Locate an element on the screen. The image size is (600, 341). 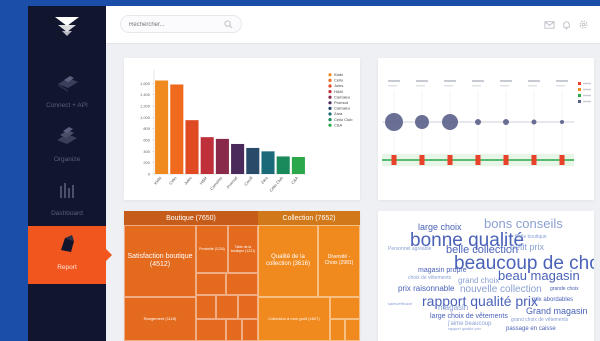
sidebar-item-dashboard: Dashboard is located at coordinates (67, 201).